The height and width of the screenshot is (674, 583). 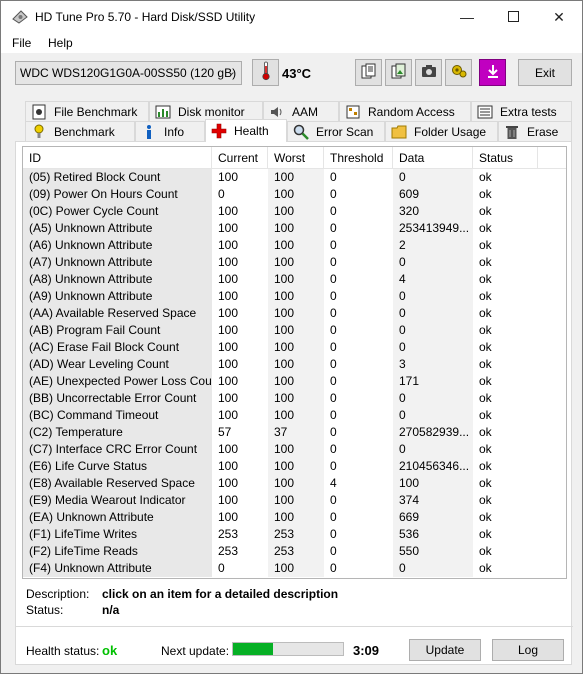 I want to click on tab-file-benchmark: File Benchmark, so click(x=87, y=111).